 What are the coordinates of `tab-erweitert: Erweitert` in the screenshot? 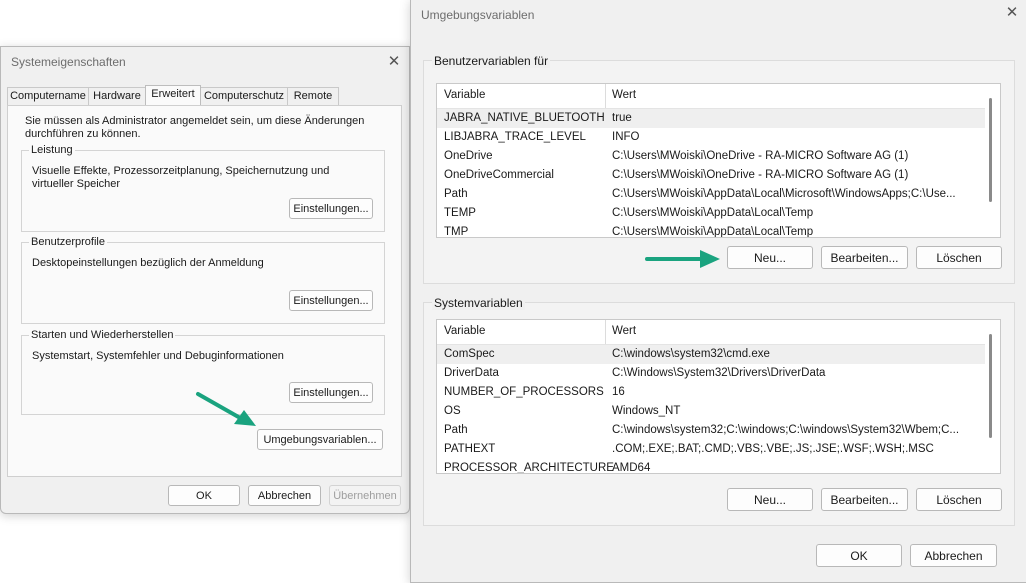 It's located at (173, 95).